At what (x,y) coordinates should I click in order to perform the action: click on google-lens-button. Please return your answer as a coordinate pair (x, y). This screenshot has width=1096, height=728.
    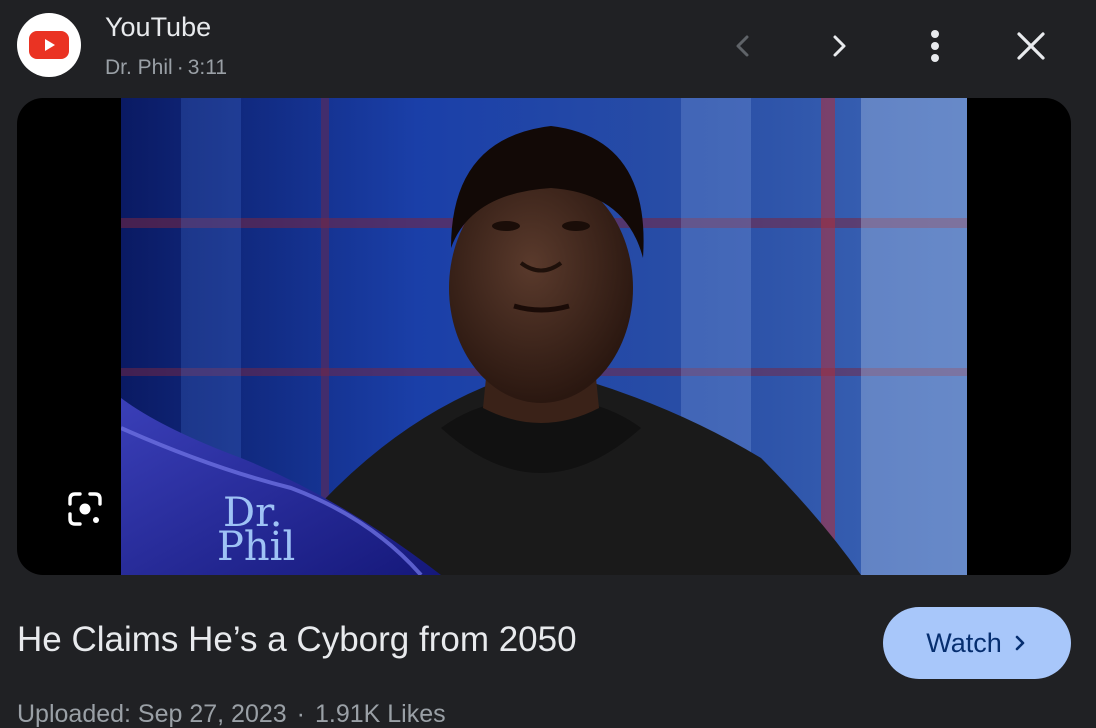
    Looking at the image, I should click on (85, 509).